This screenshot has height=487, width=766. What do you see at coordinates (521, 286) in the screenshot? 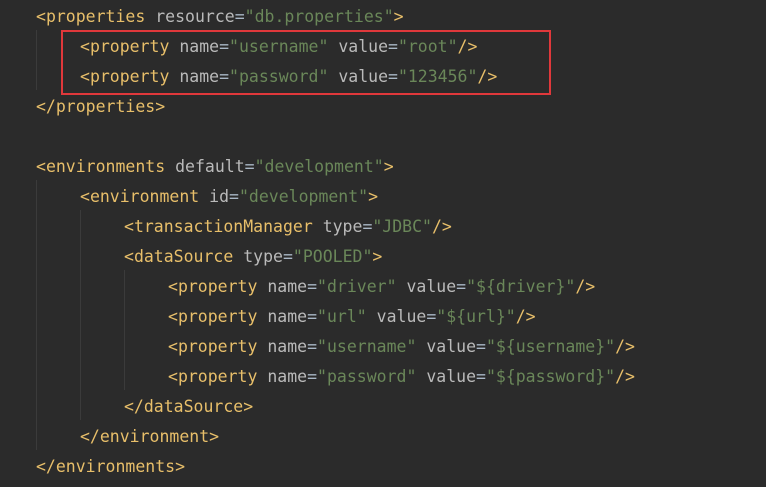
I see `attribute-value: "${driver}"` at bounding box center [521, 286].